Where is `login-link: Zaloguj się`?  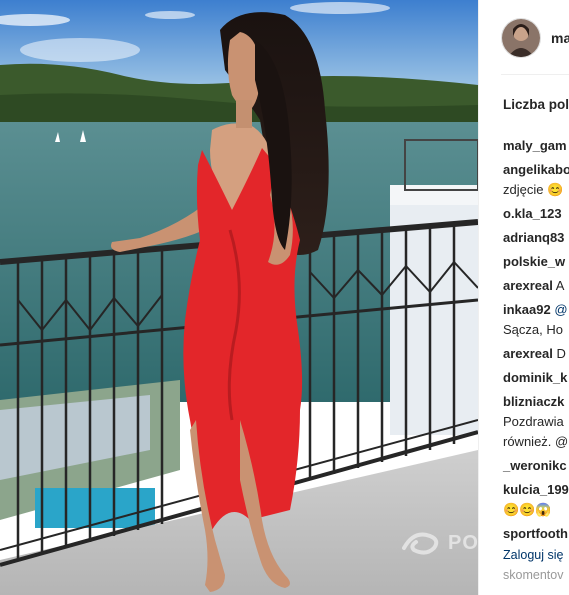
login-link: Zaloguj się is located at coordinates (533, 555).